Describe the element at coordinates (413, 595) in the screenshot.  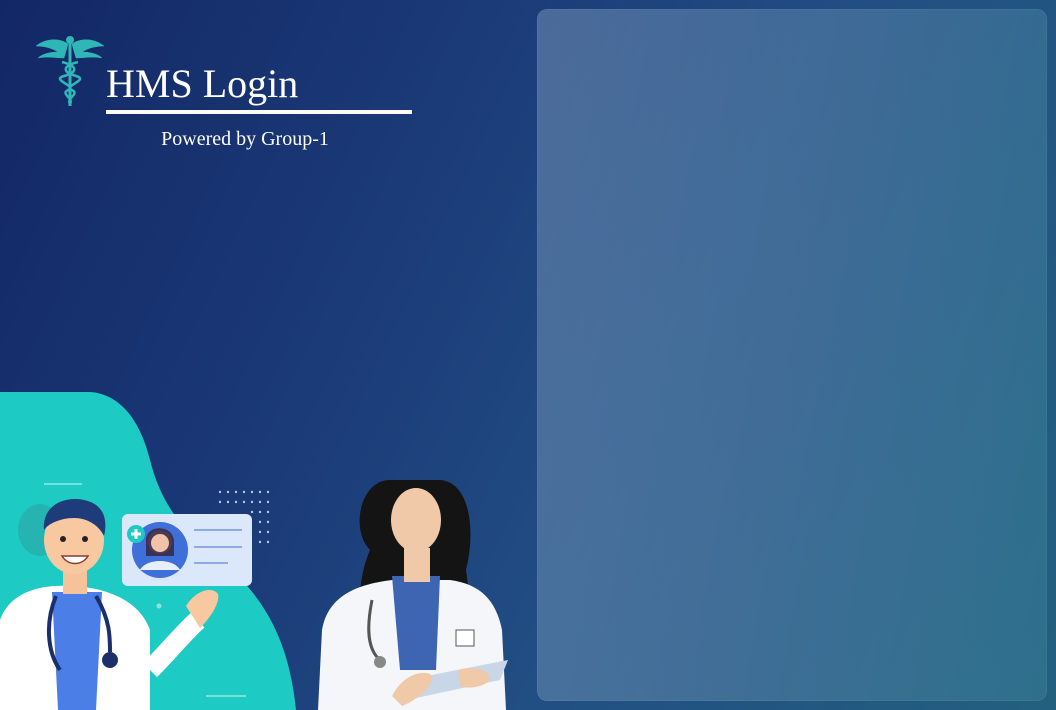
I see `female-doctor-figure` at that location.